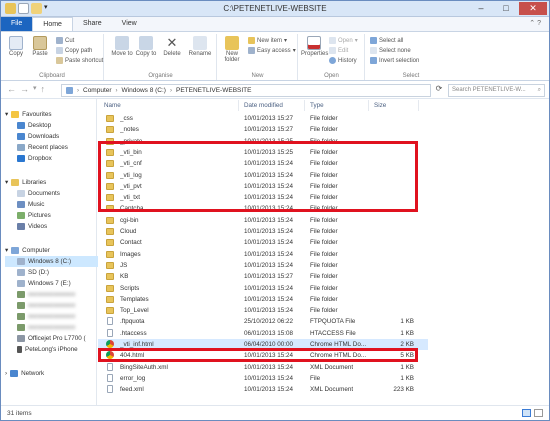 The image size is (550, 421). What do you see at coordinates (263, 105) in the screenshot?
I see `column-header-date: Date modified` at bounding box center [263, 105].